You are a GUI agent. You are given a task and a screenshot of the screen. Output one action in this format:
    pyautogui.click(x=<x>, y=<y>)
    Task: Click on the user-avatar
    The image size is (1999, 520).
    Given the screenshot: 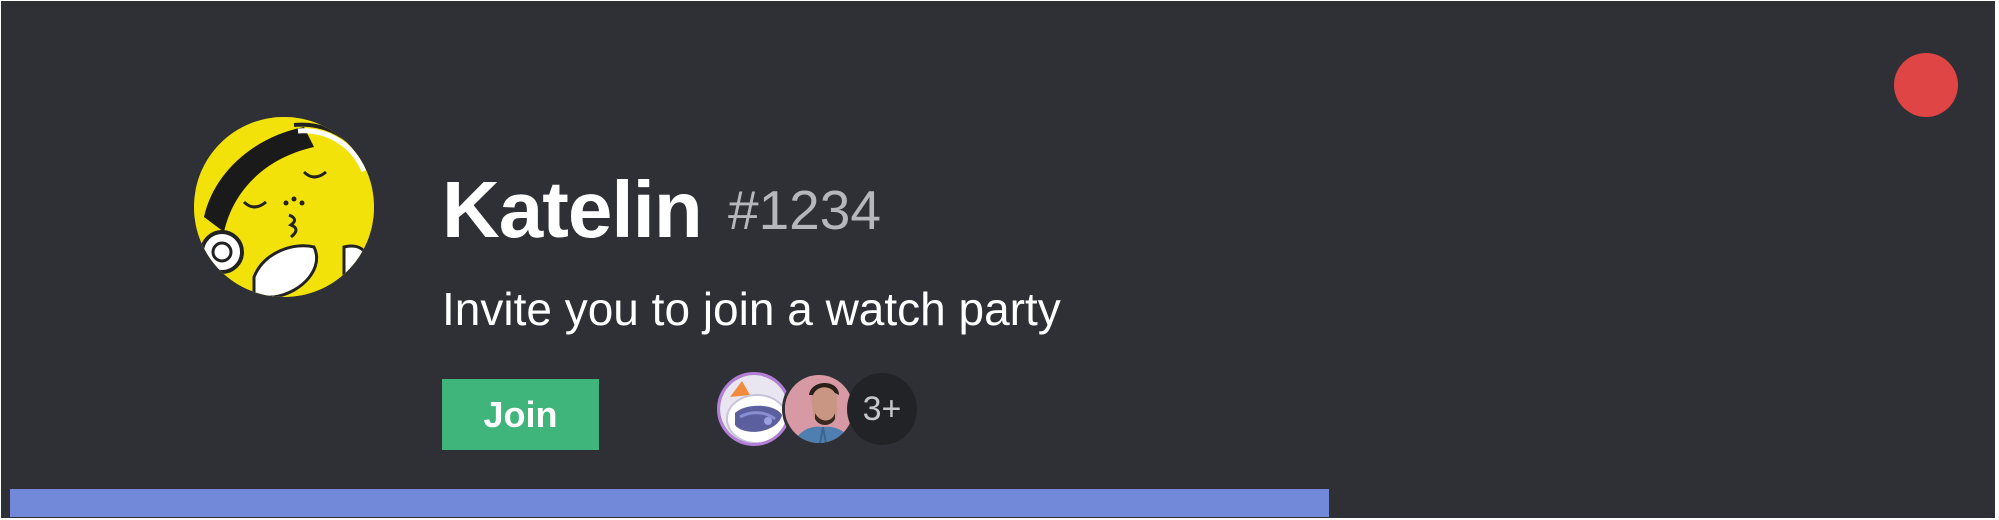 What is the action you would take?
    pyautogui.click(x=284, y=207)
    